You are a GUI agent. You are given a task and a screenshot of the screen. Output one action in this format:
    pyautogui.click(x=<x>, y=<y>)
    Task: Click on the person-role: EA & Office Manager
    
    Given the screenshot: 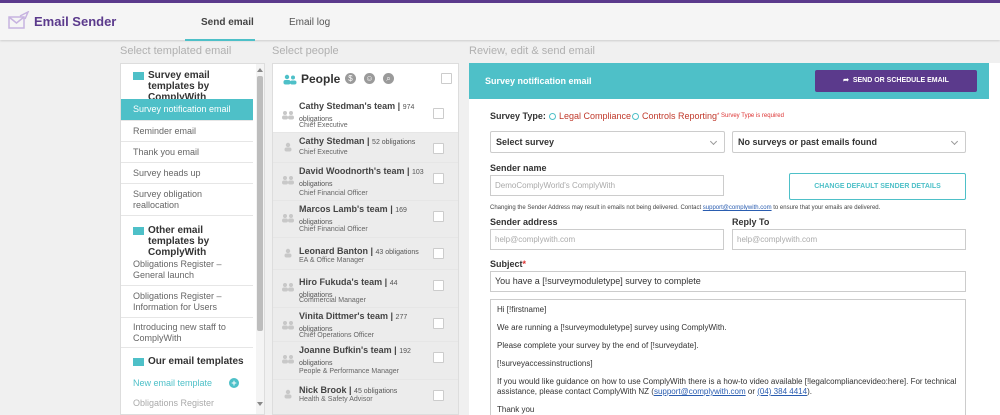 What is the action you would take?
    pyautogui.click(x=332, y=260)
    